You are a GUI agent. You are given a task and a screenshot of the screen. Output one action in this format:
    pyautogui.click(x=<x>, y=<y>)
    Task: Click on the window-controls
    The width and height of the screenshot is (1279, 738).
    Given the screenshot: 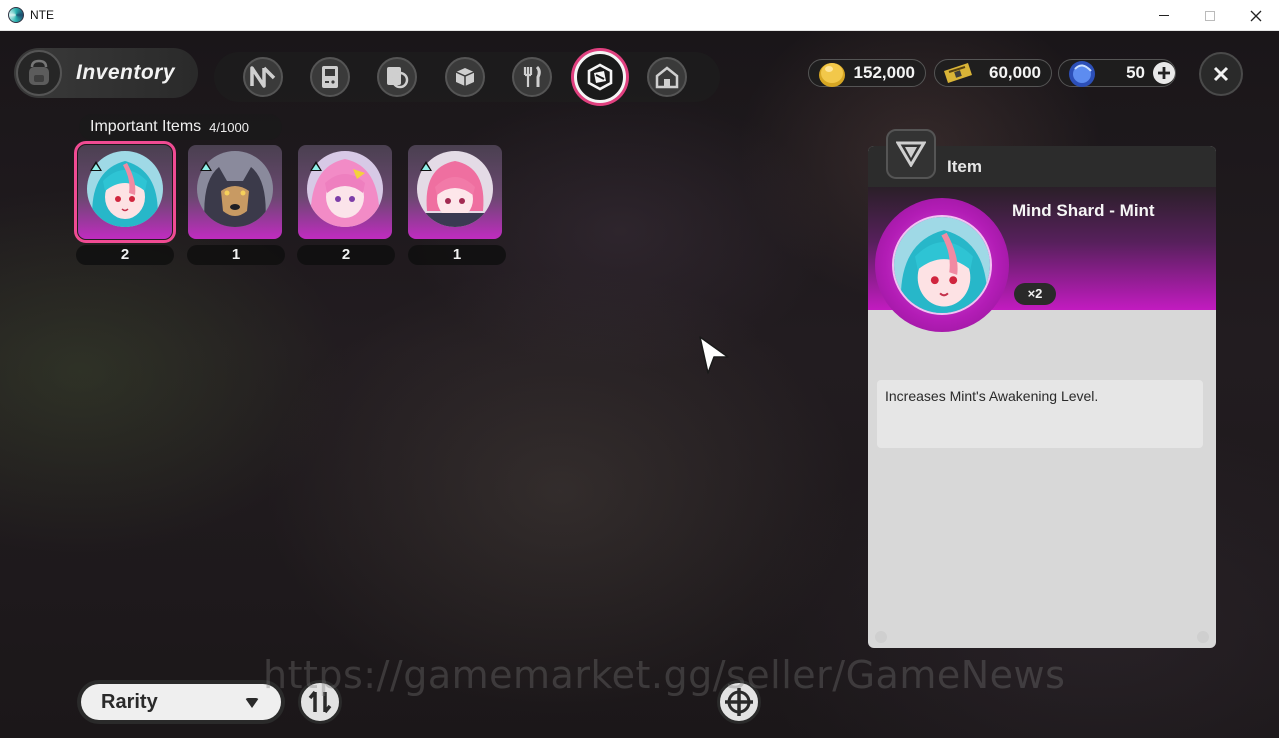 What is the action you would take?
    pyautogui.click(x=1210, y=15)
    